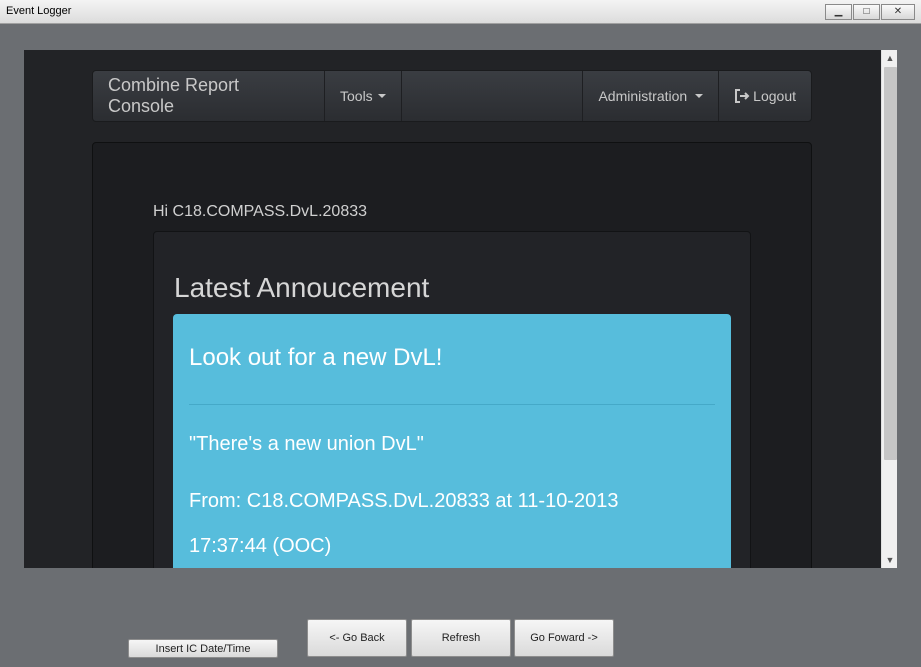 The height and width of the screenshot is (667, 921). Describe the element at coordinates (306, 444) in the screenshot. I see `announcement-body: "There's a new union DvL"` at that location.